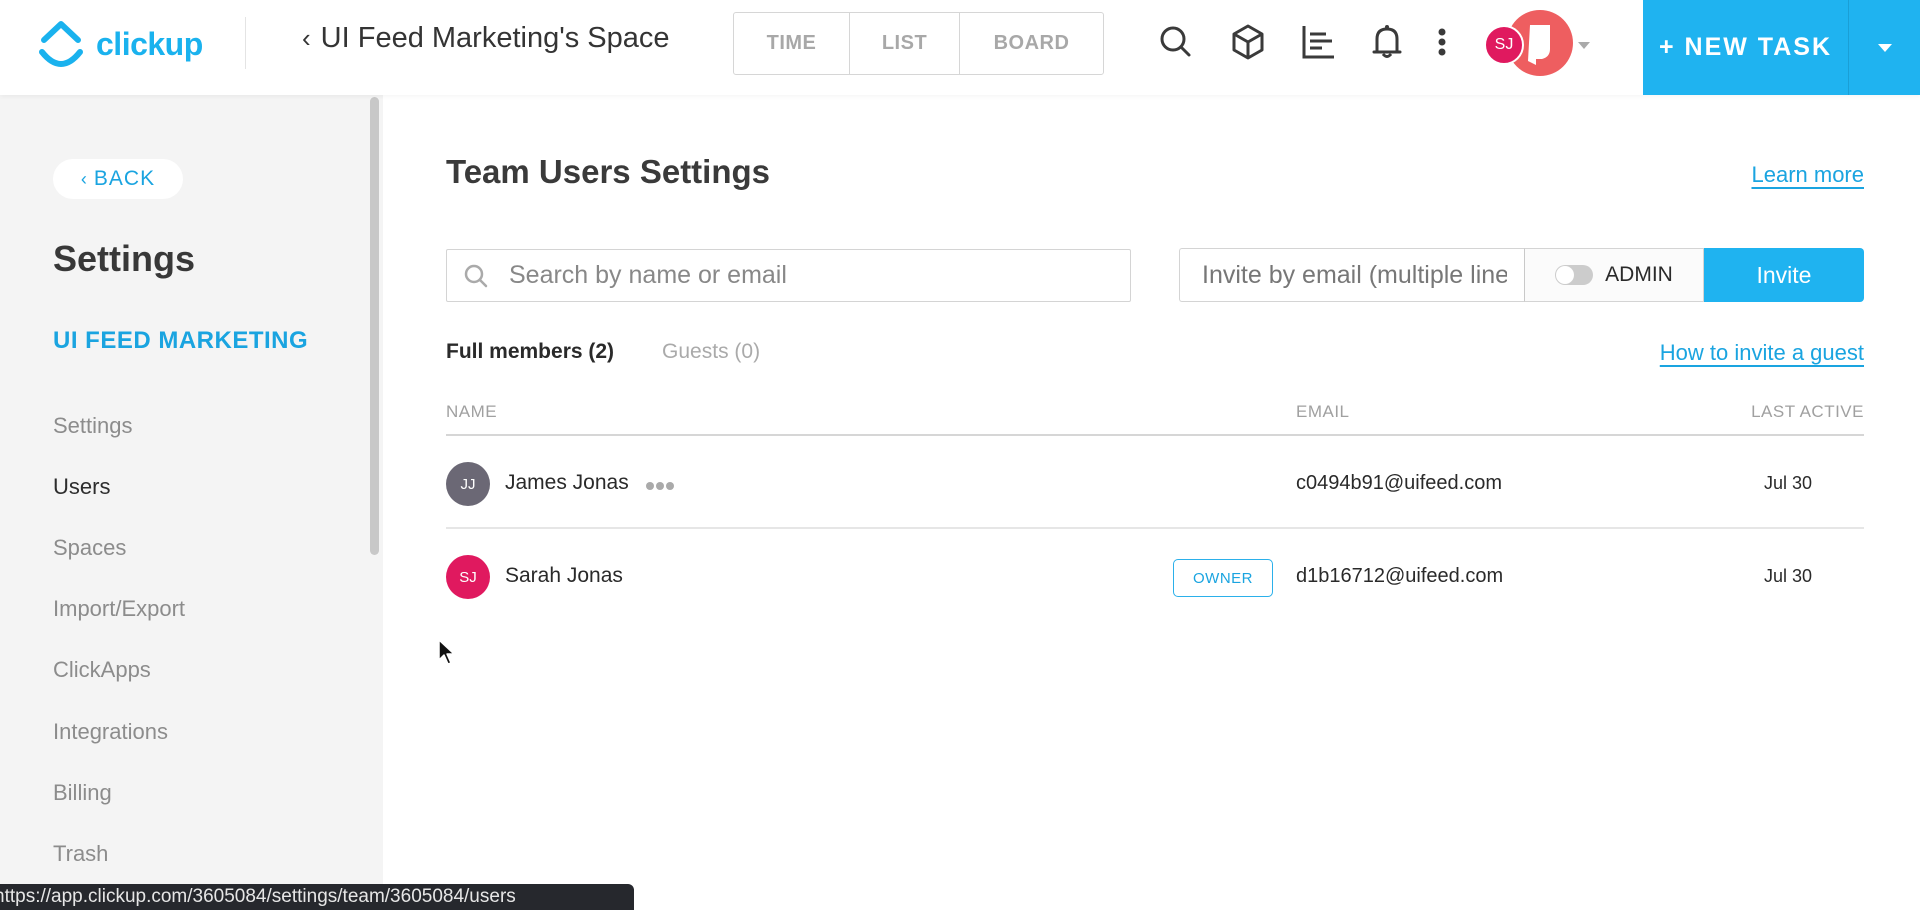 The image size is (1920, 910). I want to click on more-vertical-icon, so click(1442, 42).